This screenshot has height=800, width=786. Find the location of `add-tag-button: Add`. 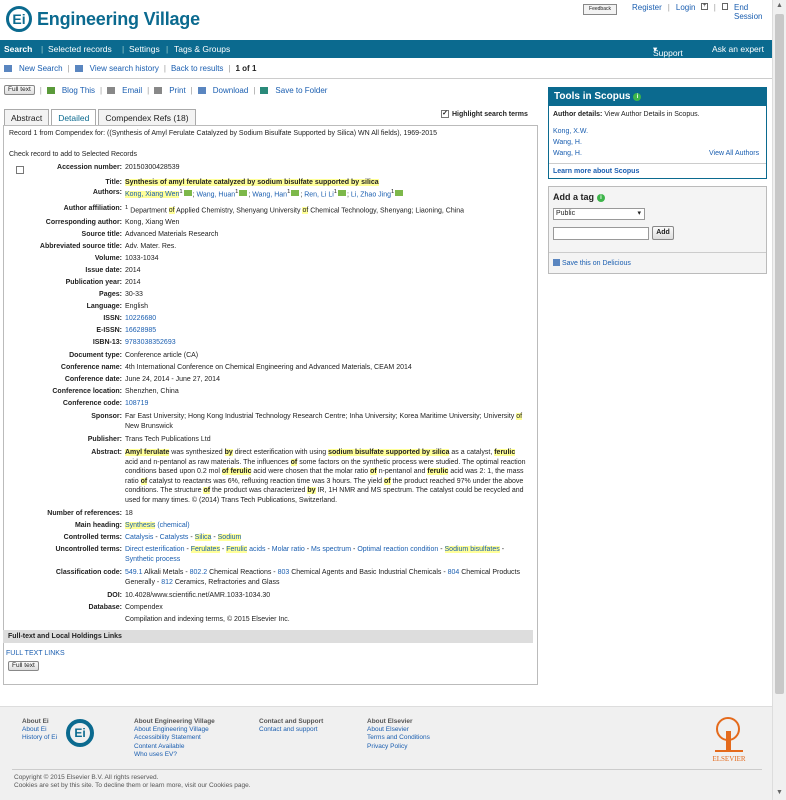

add-tag-button: Add is located at coordinates (663, 233).